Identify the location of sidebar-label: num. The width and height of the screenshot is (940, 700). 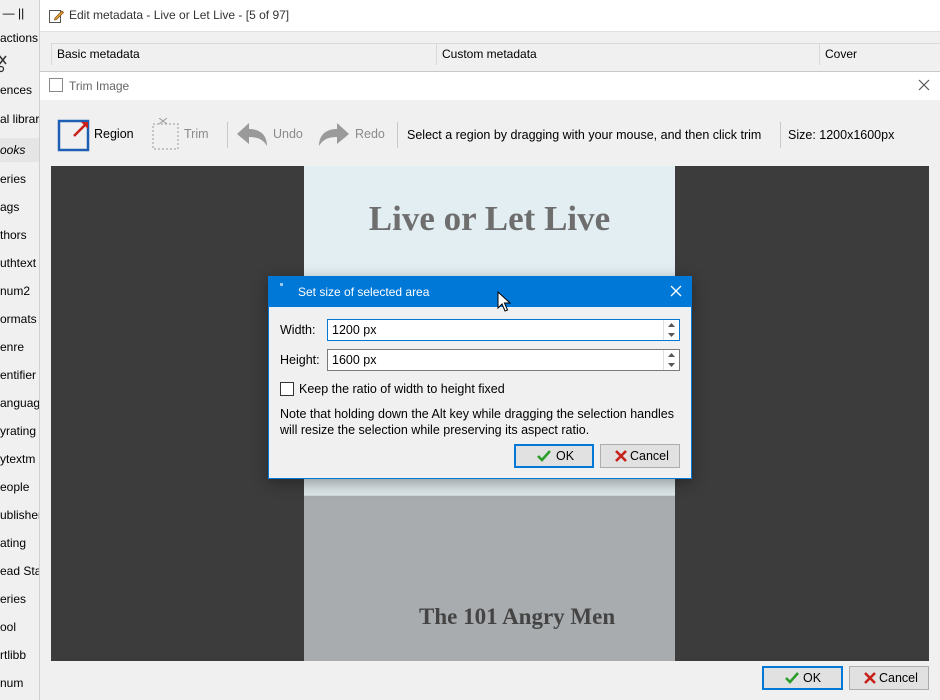
(12, 683).